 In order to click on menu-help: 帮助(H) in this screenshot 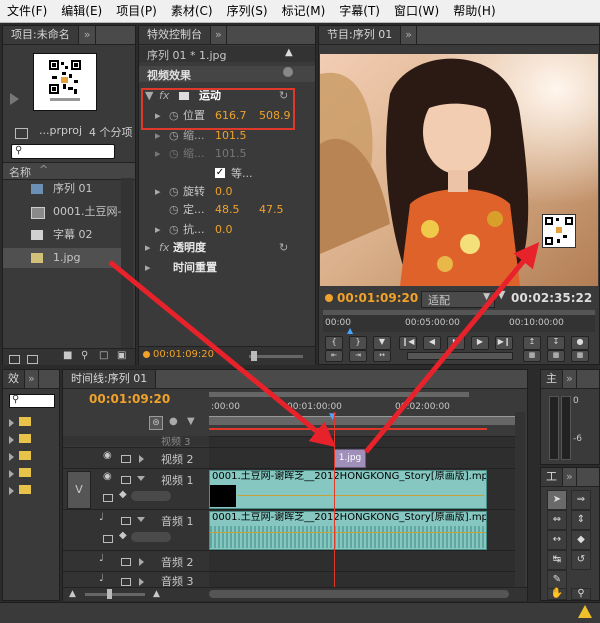, I will do `click(474, 11)`.